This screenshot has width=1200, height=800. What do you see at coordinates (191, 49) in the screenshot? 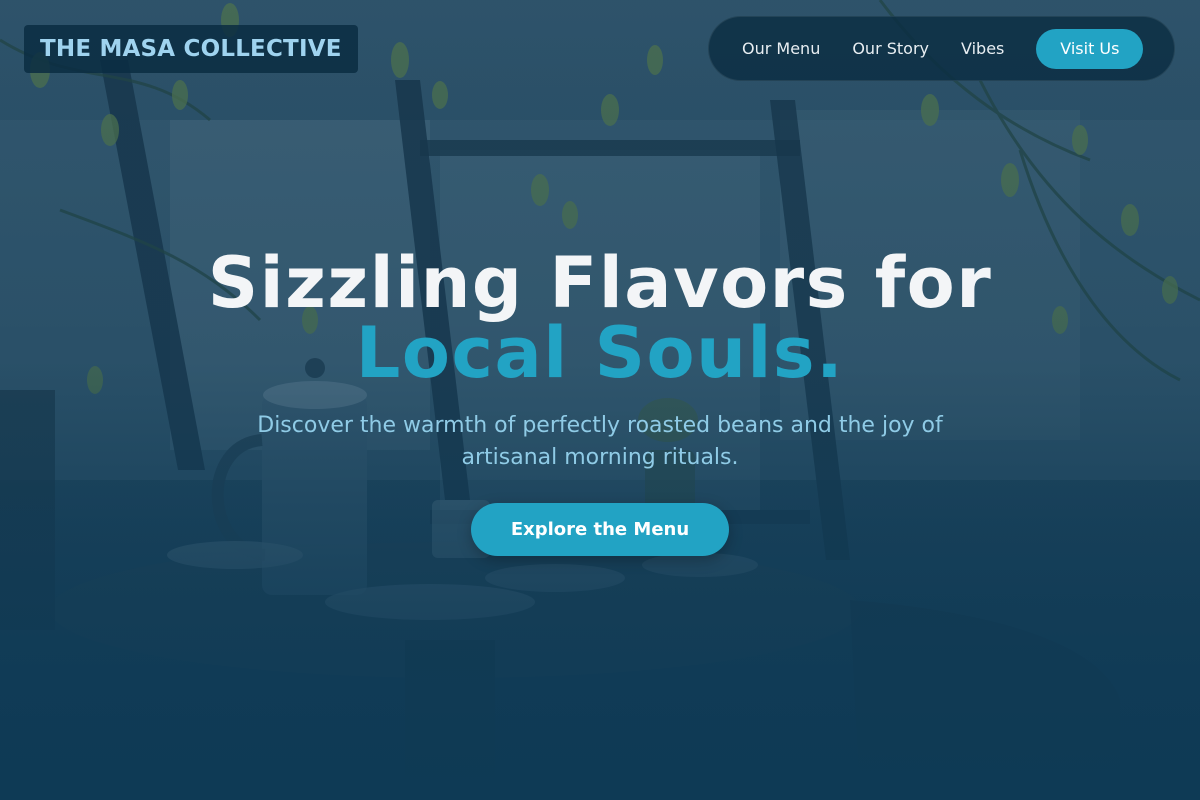
I see `brand-logo: THE MASA COLLECTIVE` at bounding box center [191, 49].